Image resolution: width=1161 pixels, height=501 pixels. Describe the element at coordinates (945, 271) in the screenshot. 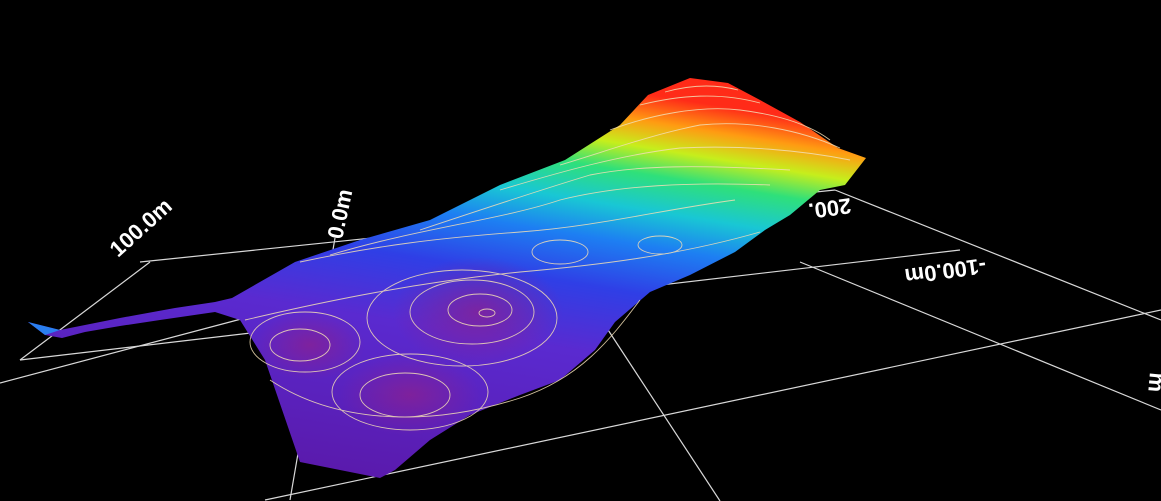

I see `axis-label-x-right: -100.0m` at that location.